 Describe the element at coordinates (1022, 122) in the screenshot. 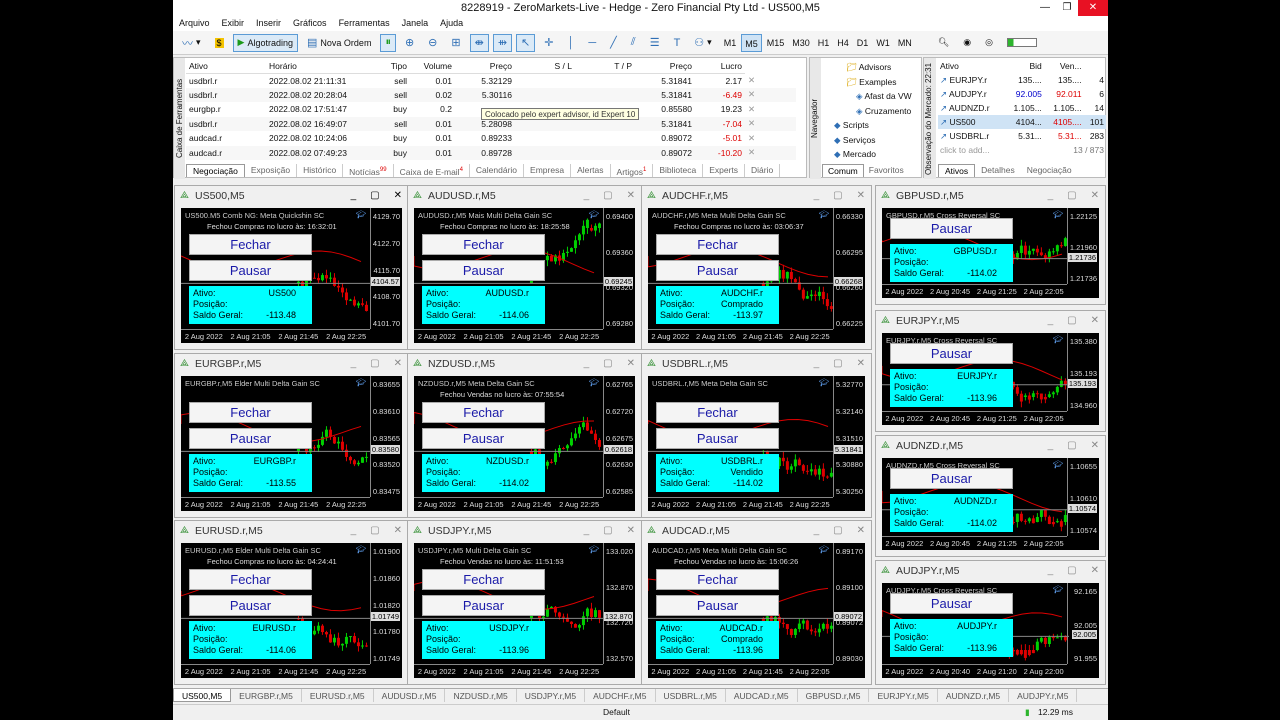

I see `mw-row: ↗ US500 4104... 4105.... 101` at that location.